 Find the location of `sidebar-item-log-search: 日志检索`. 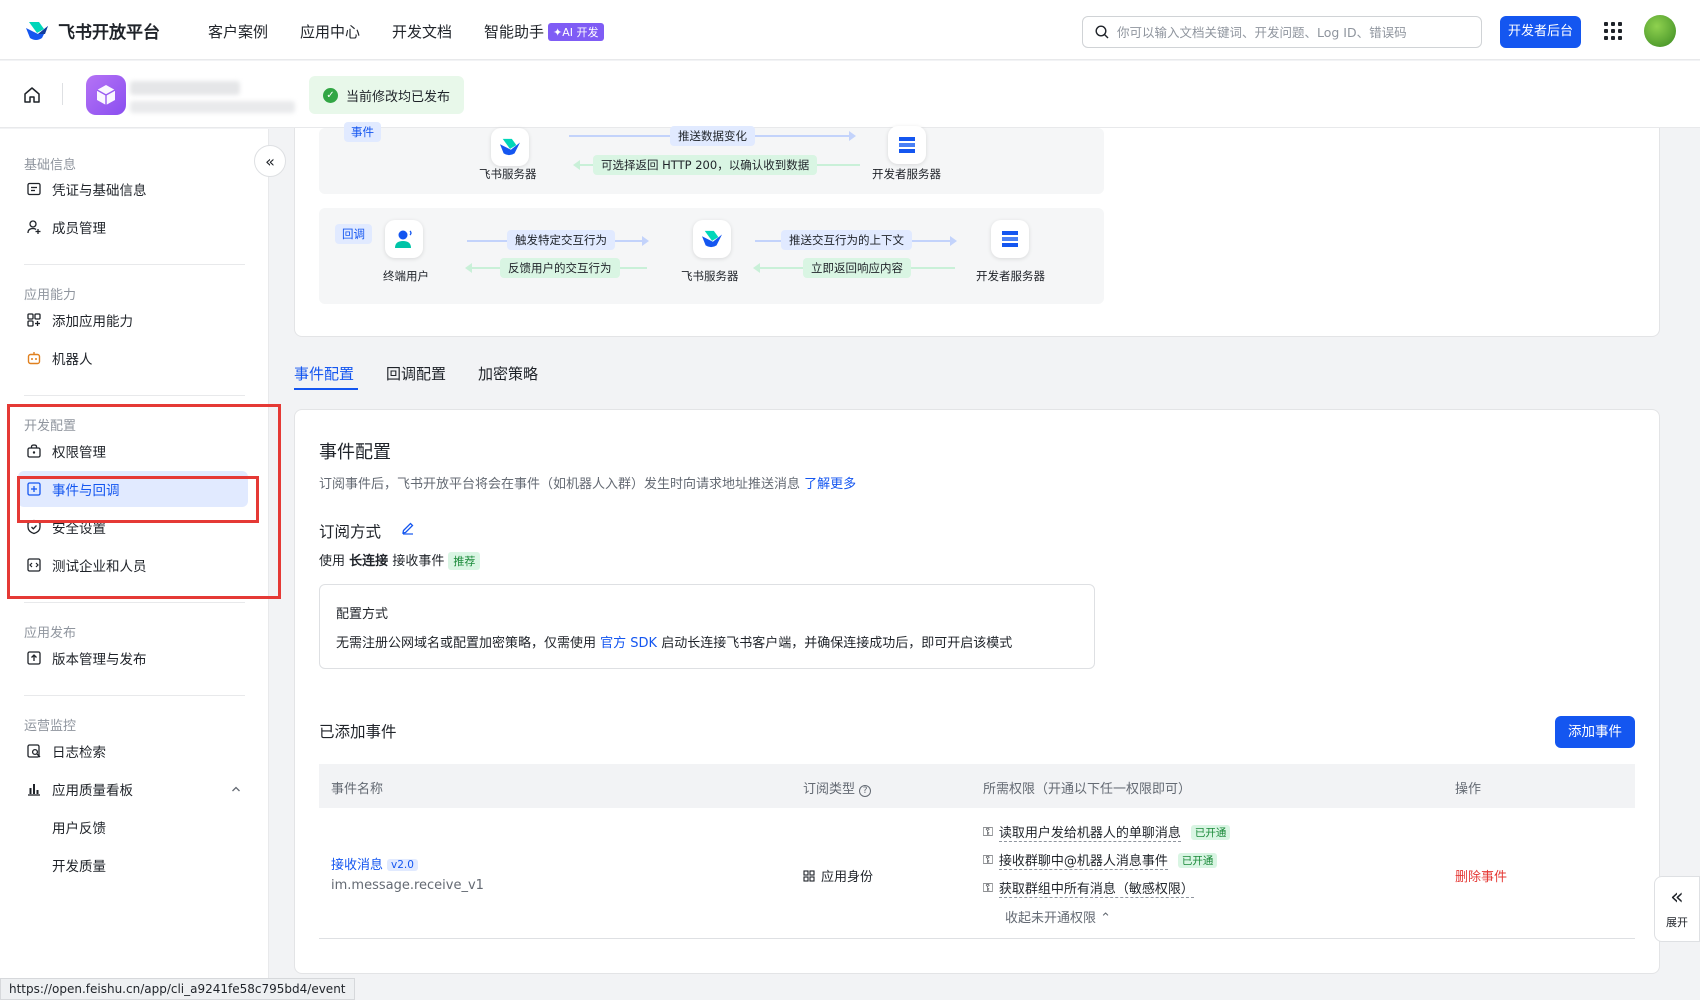

sidebar-item-log-search: 日志检索 is located at coordinates (133, 751).